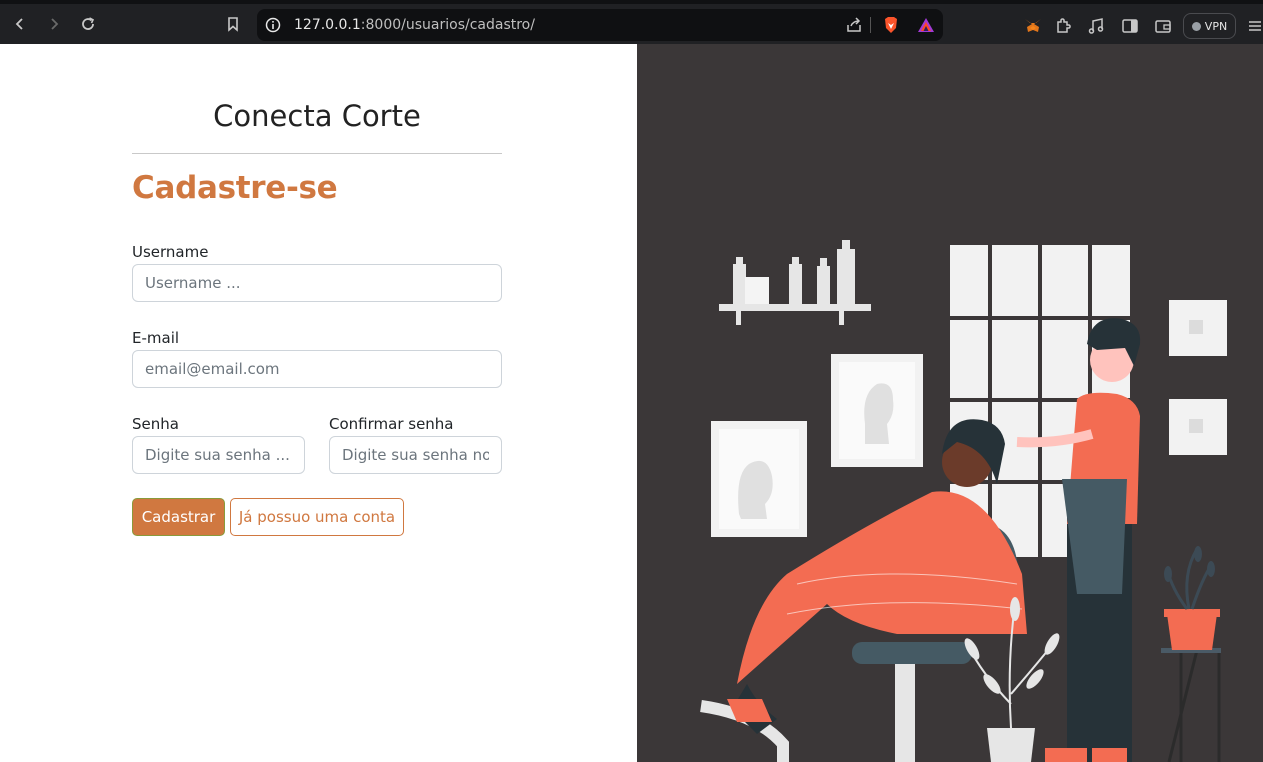 This screenshot has width=1263, height=762. Describe the element at coordinates (156, 338) in the screenshot. I see `email-label: E-mail` at that location.